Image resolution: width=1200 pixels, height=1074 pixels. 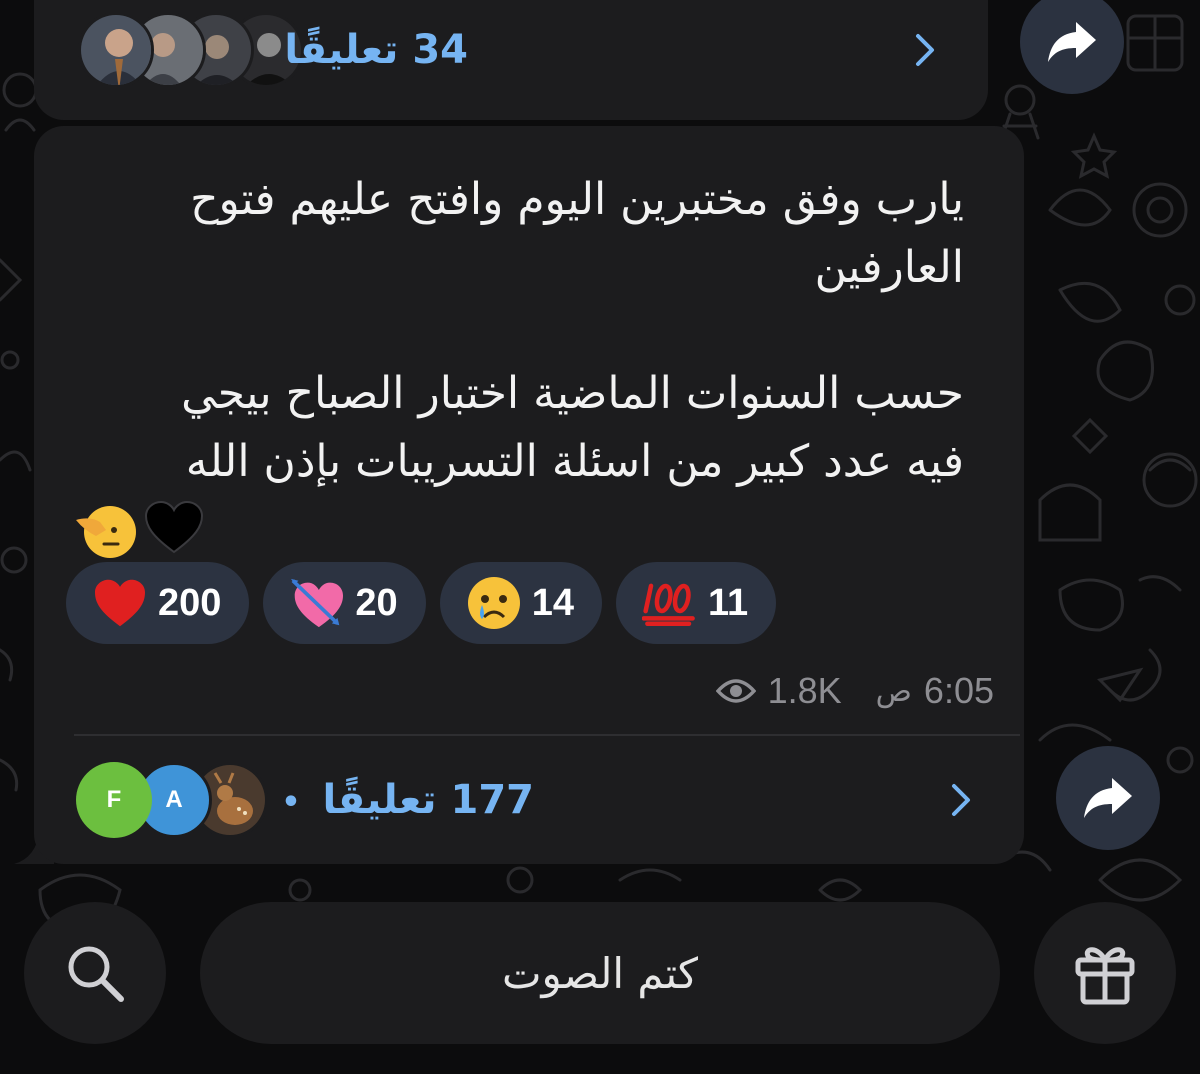 I want to click on gift-button, so click(x=1105, y=973).